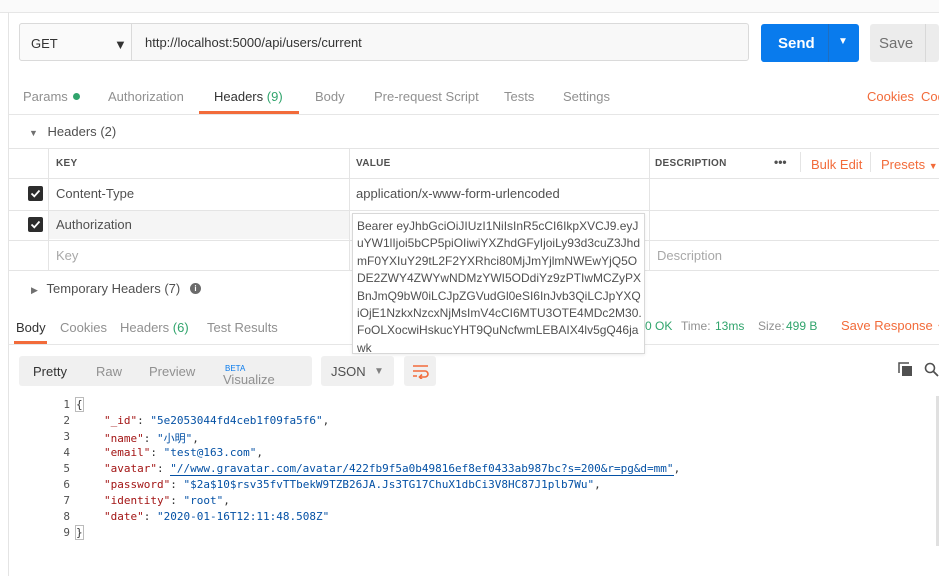  I want to click on send-divider, so click(828, 43).